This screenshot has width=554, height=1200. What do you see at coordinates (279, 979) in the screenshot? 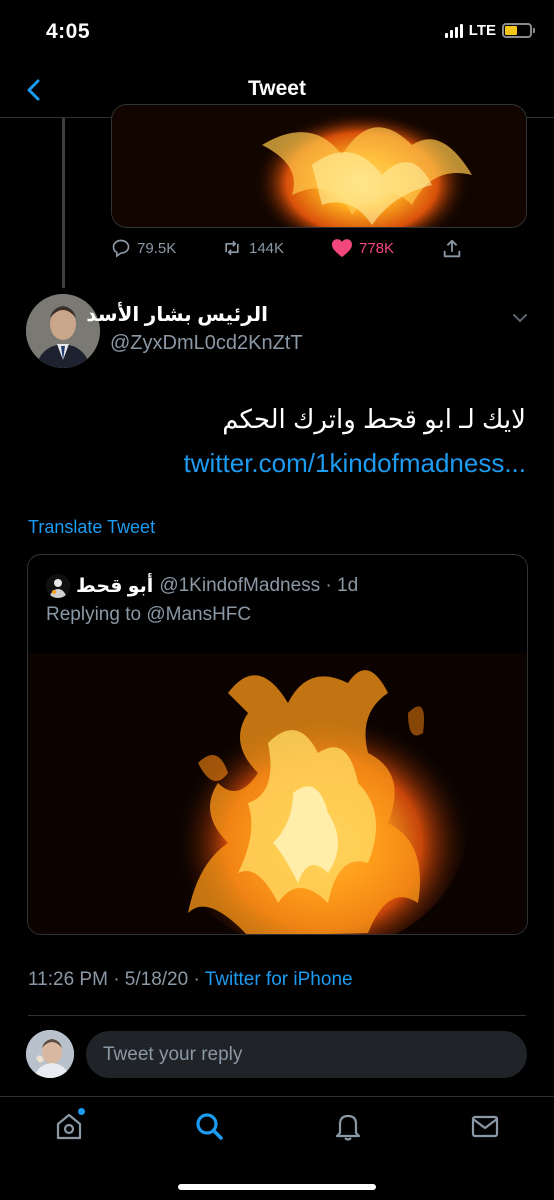
I see `tweet-source-link: Twitter for iPhone` at bounding box center [279, 979].